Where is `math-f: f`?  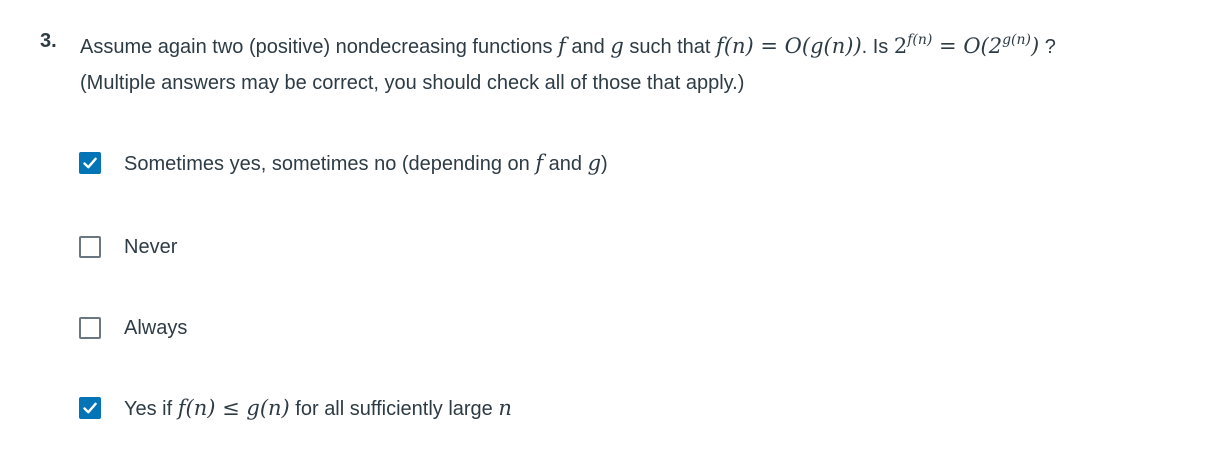 math-f: f is located at coordinates (562, 46).